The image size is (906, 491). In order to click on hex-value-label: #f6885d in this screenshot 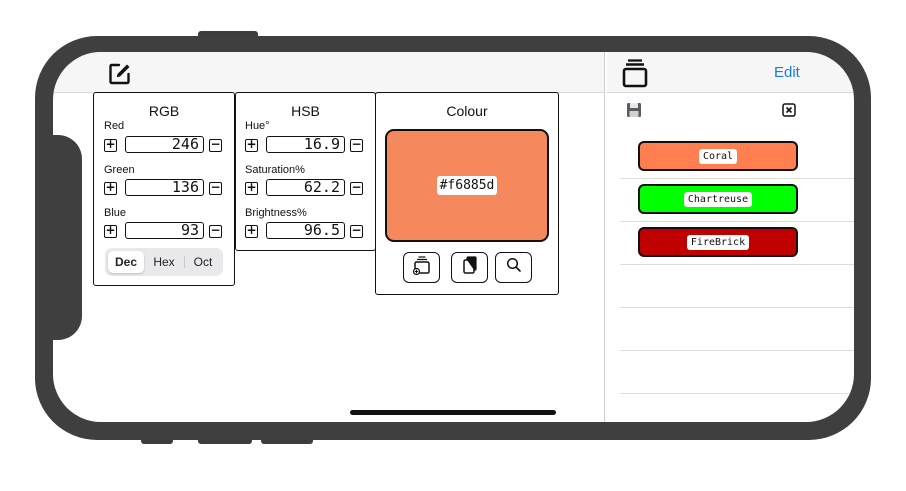, I will do `click(467, 185)`.